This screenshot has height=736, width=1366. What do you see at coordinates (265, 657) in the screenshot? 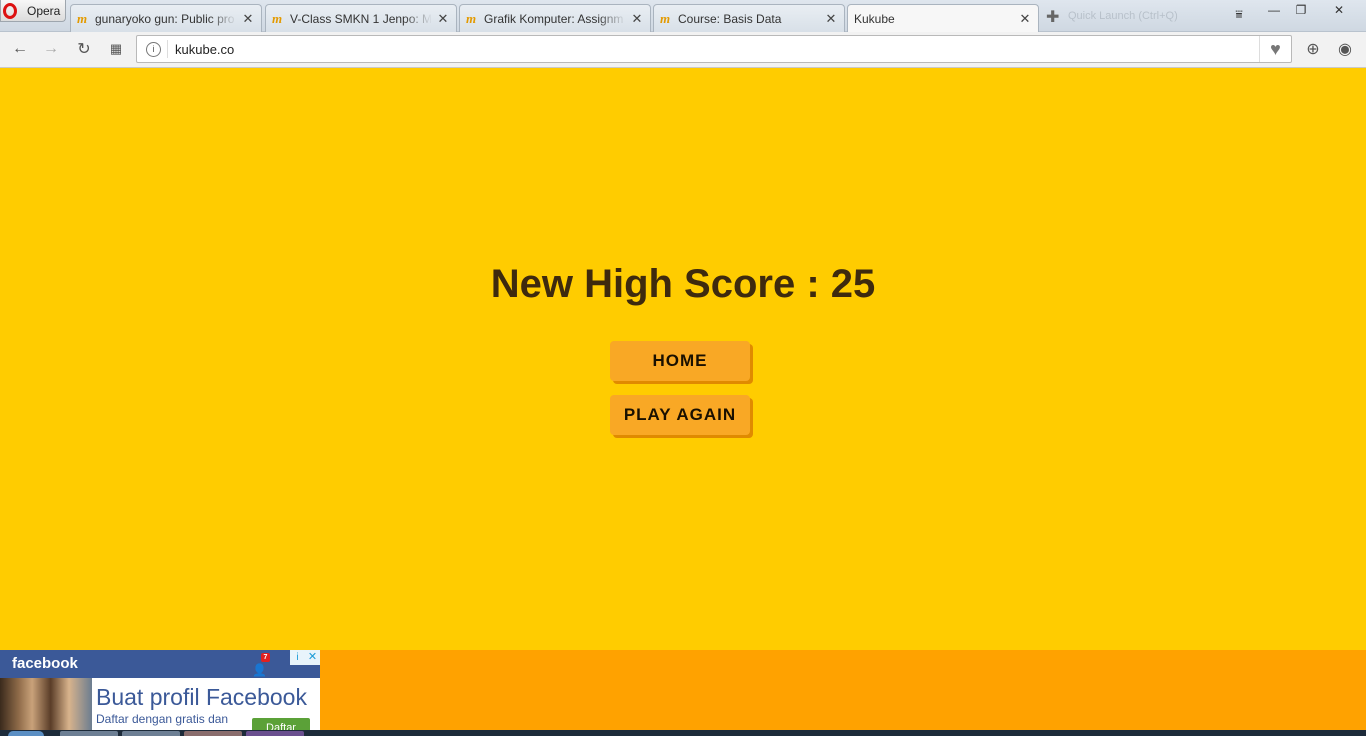
I see `notification-badge: 7` at bounding box center [265, 657].